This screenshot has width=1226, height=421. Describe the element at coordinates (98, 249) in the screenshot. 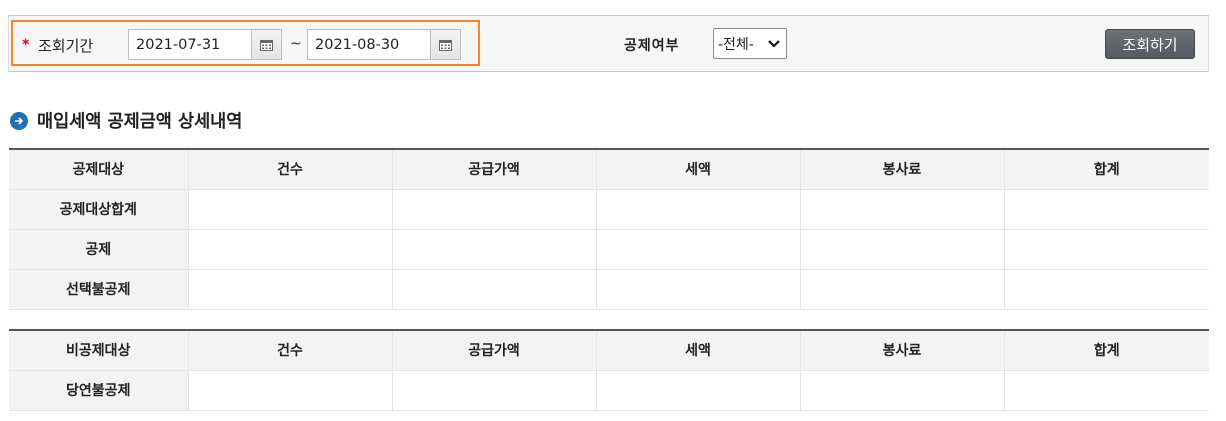

I see `row-label: 공제` at that location.